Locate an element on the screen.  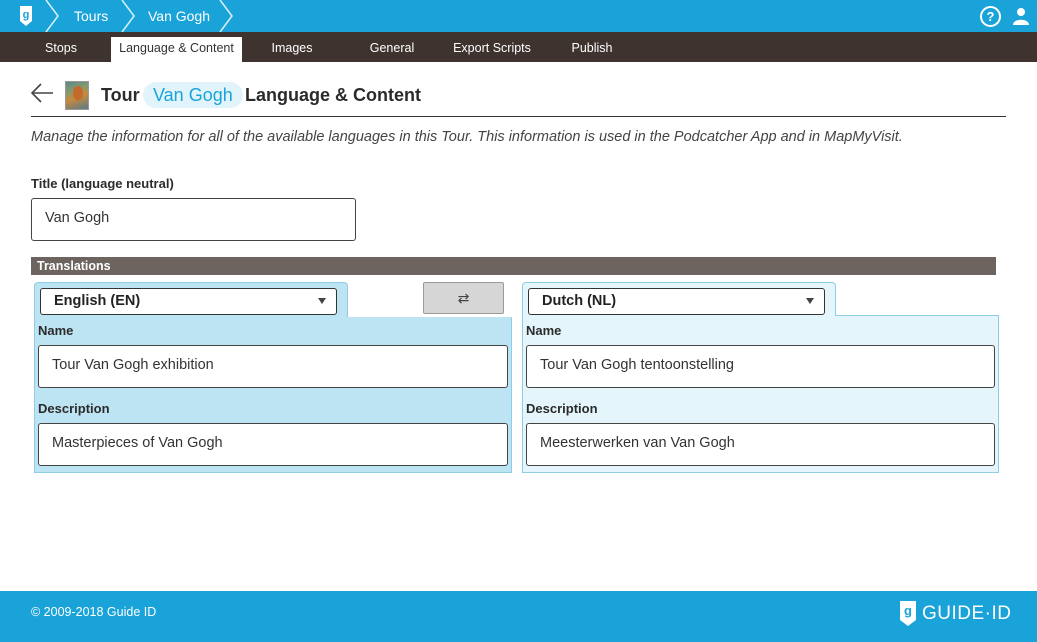
swap-languages-button: ⇄ is located at coordinates (463, 298).